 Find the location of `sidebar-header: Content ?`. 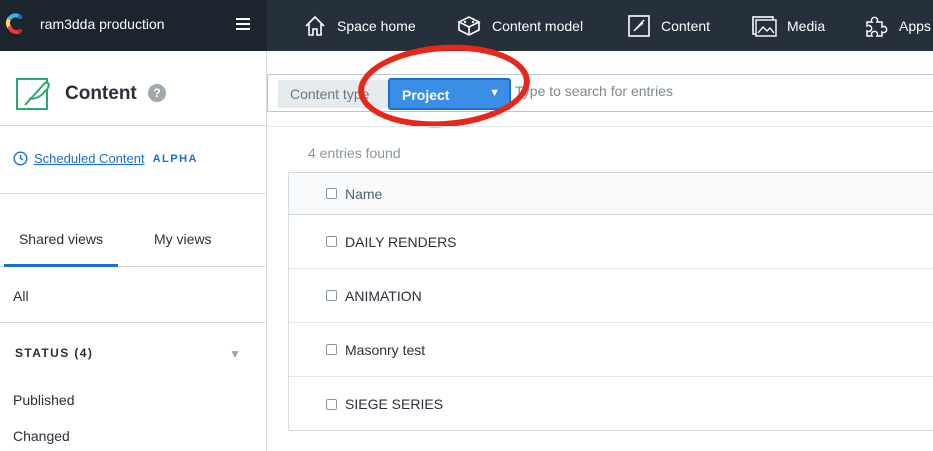

sidebar-header: Content ? is located at coordinates (133, 88).